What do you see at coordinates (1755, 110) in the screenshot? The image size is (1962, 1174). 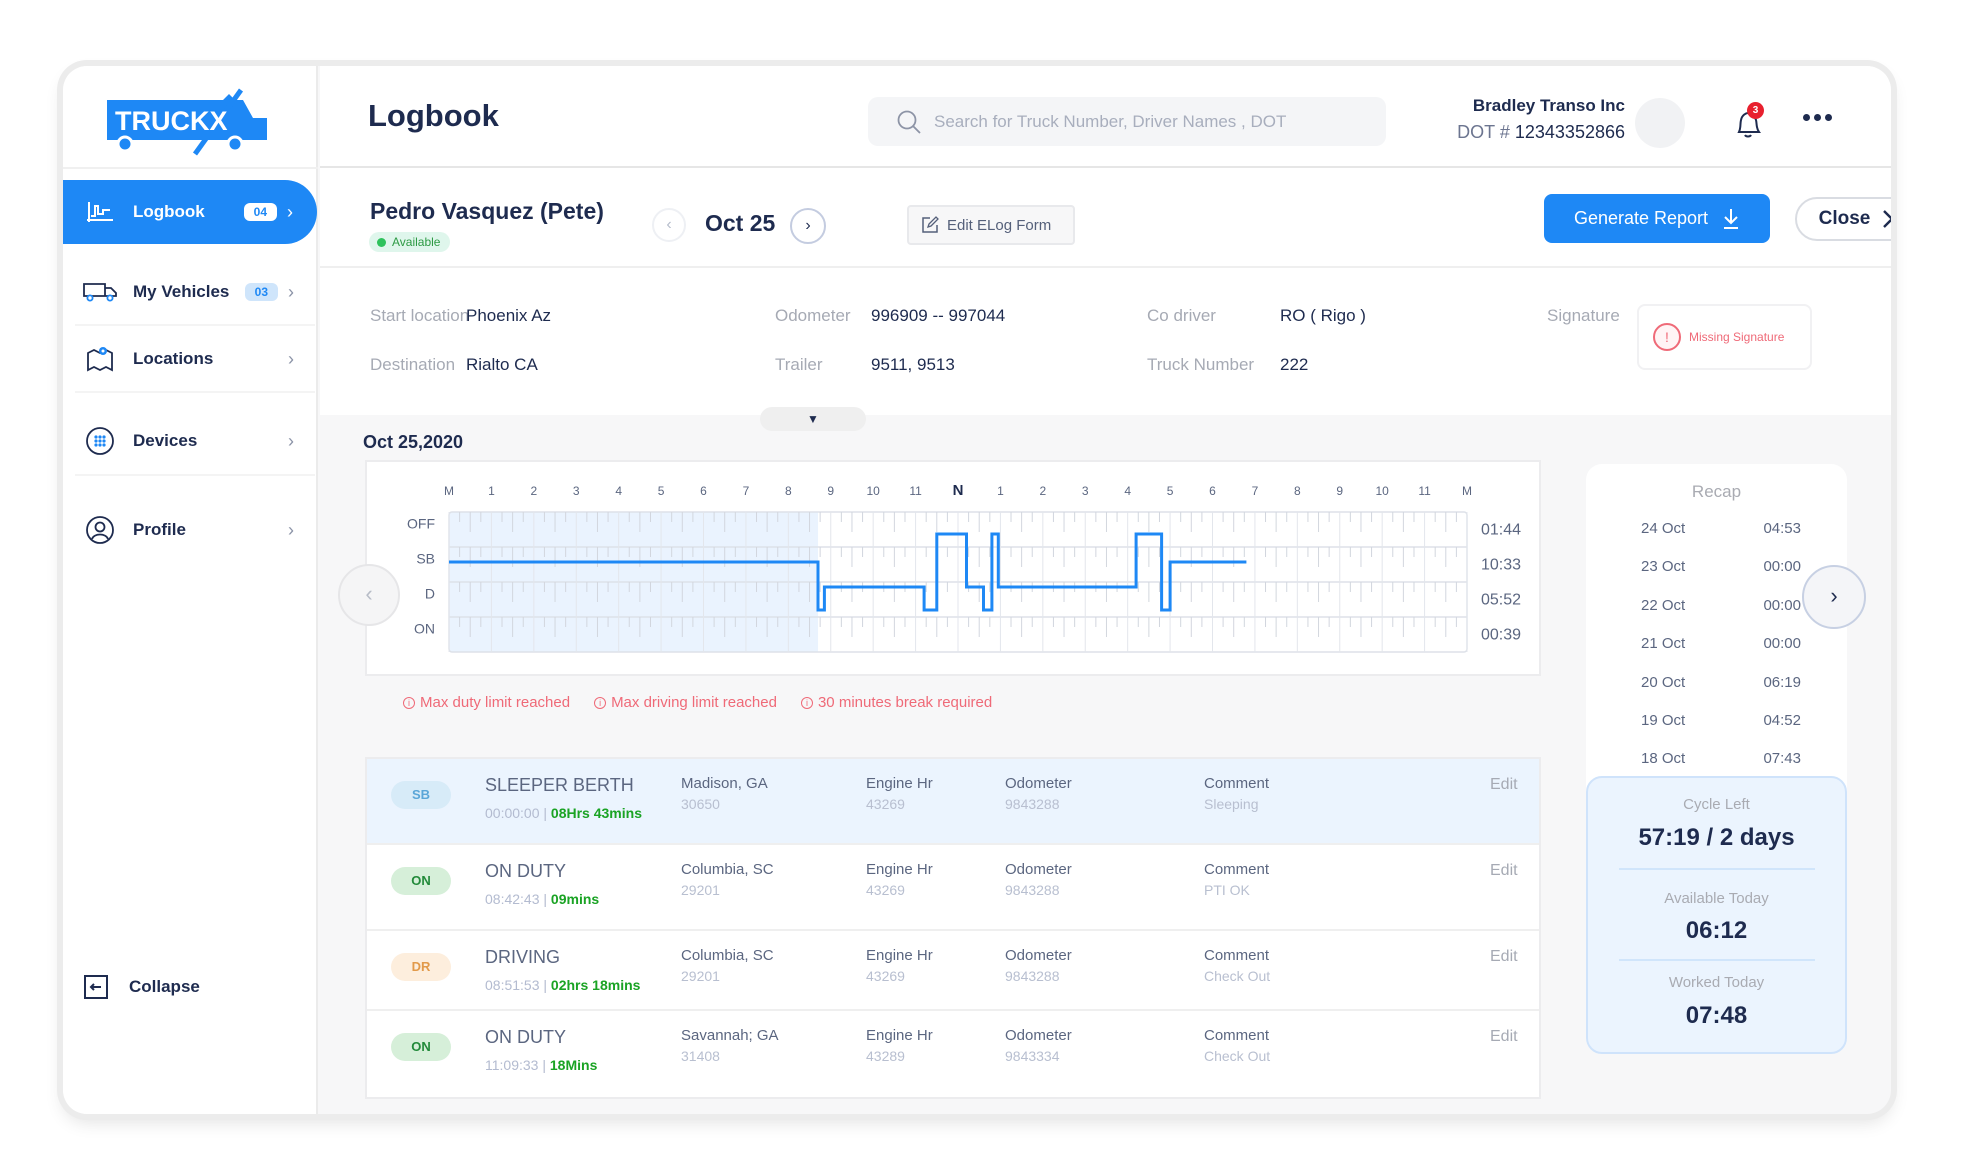 I see `notification-badge: 3` at bounding box center [1755, 110].